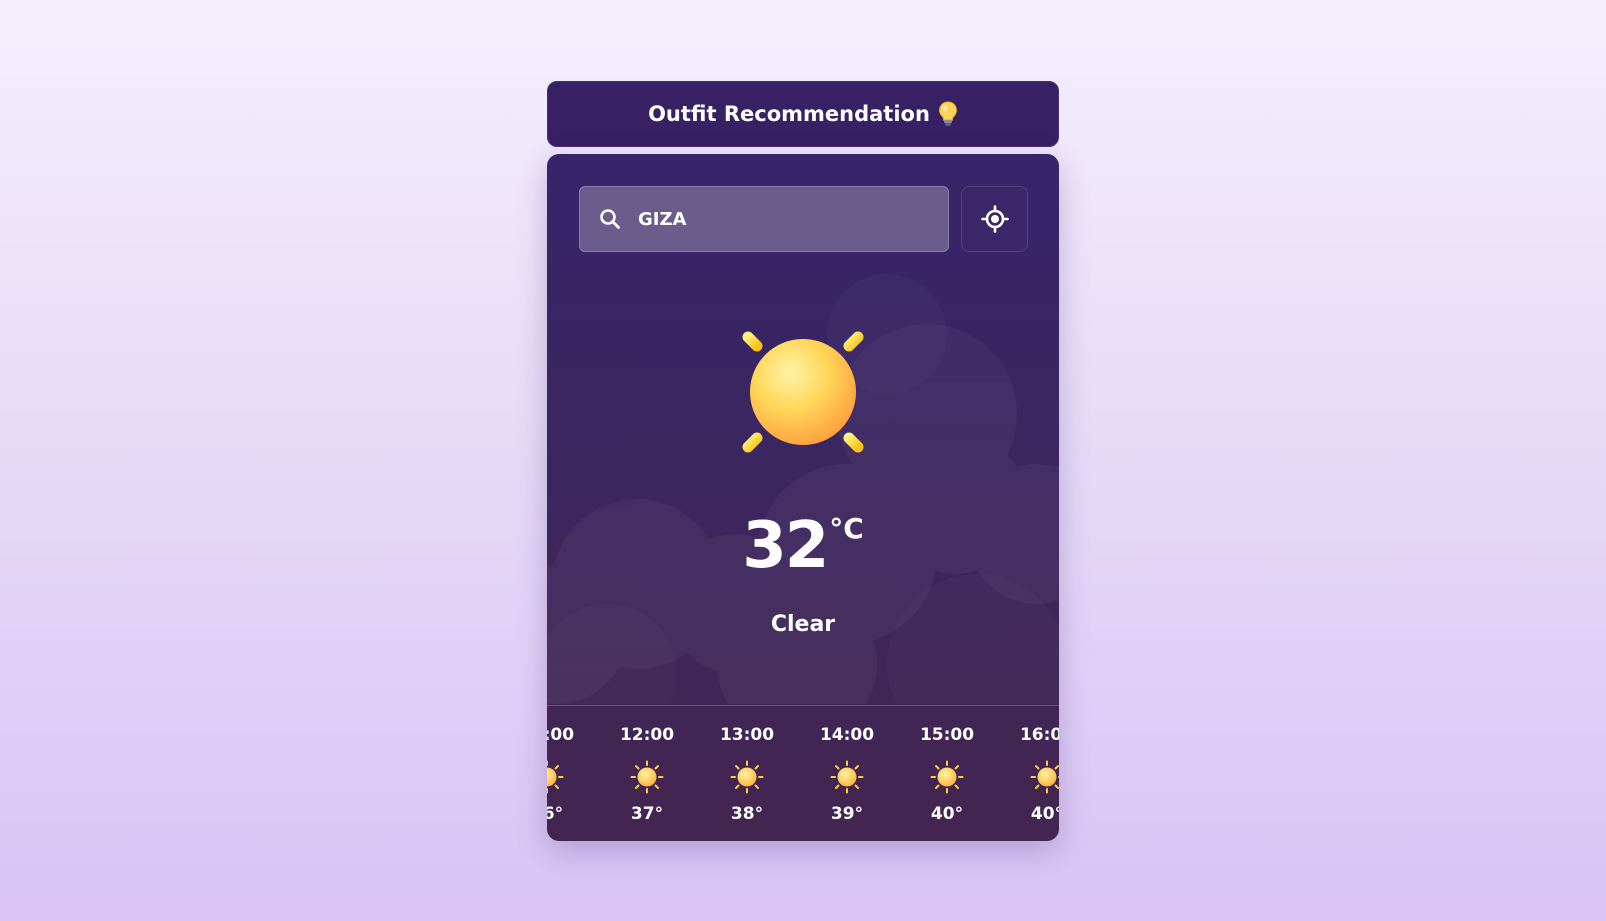  I want to click on hourly-time: 12:00, so click(647, 735).